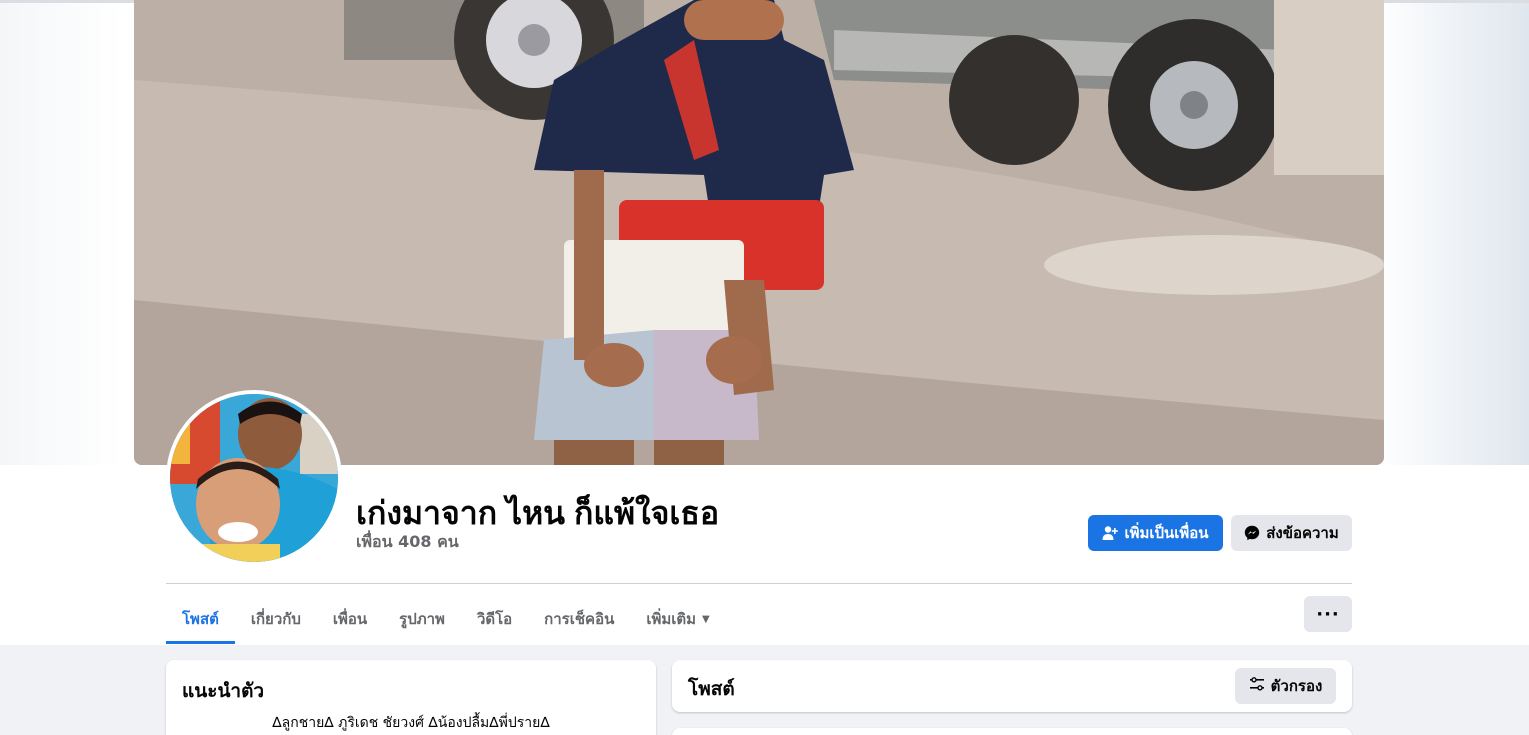 The width and height of the screenshot is (1529, 735). I want to click on tab-label: การเช็คอิน, so click(579, 619).